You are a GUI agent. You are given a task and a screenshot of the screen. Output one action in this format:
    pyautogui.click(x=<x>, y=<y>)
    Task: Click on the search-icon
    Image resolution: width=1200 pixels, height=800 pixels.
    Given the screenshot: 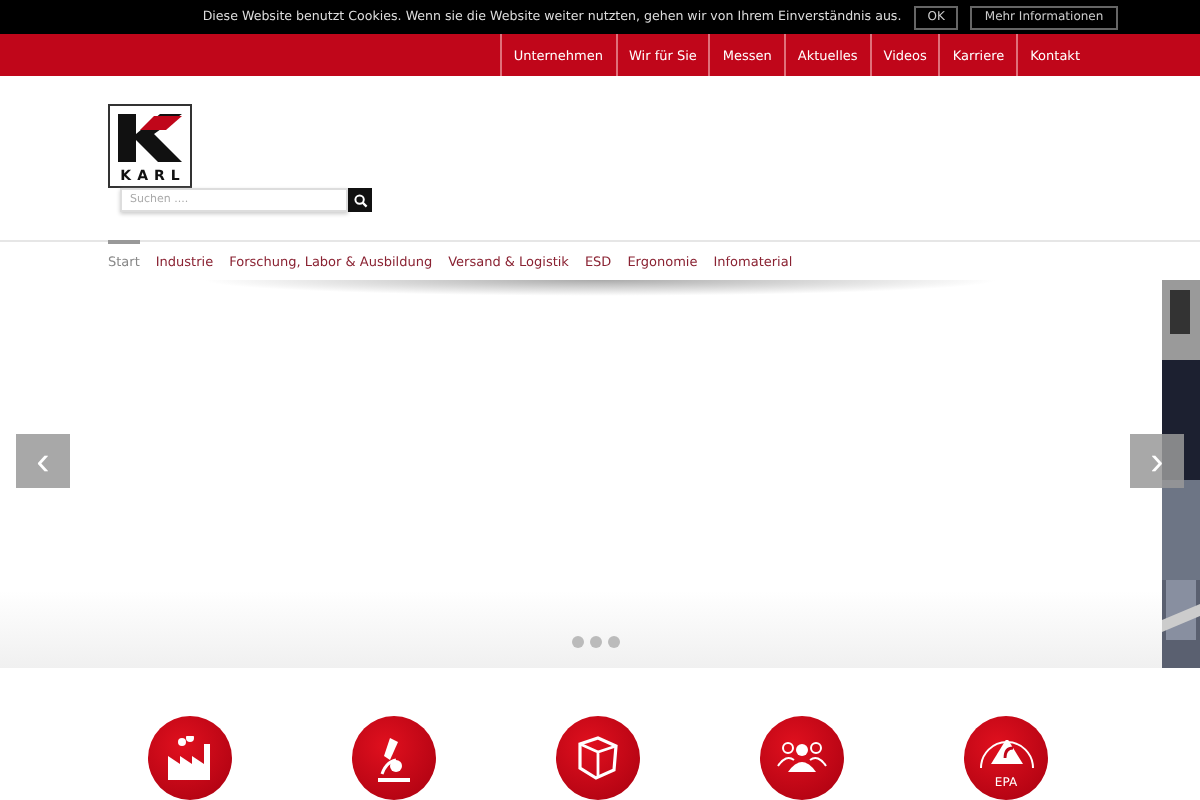 What is the action you would take?
    pyautogui.click(x=360, y=200)
    